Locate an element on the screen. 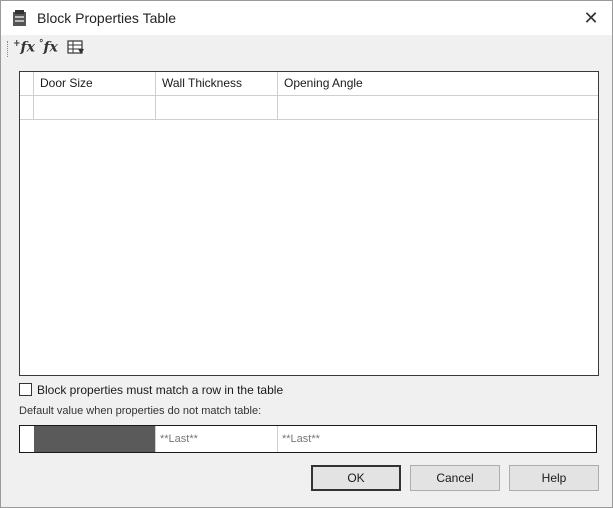 The width and height of the screenshot is (613, 508). toolbar-grip is located at coordinates (8, 49).